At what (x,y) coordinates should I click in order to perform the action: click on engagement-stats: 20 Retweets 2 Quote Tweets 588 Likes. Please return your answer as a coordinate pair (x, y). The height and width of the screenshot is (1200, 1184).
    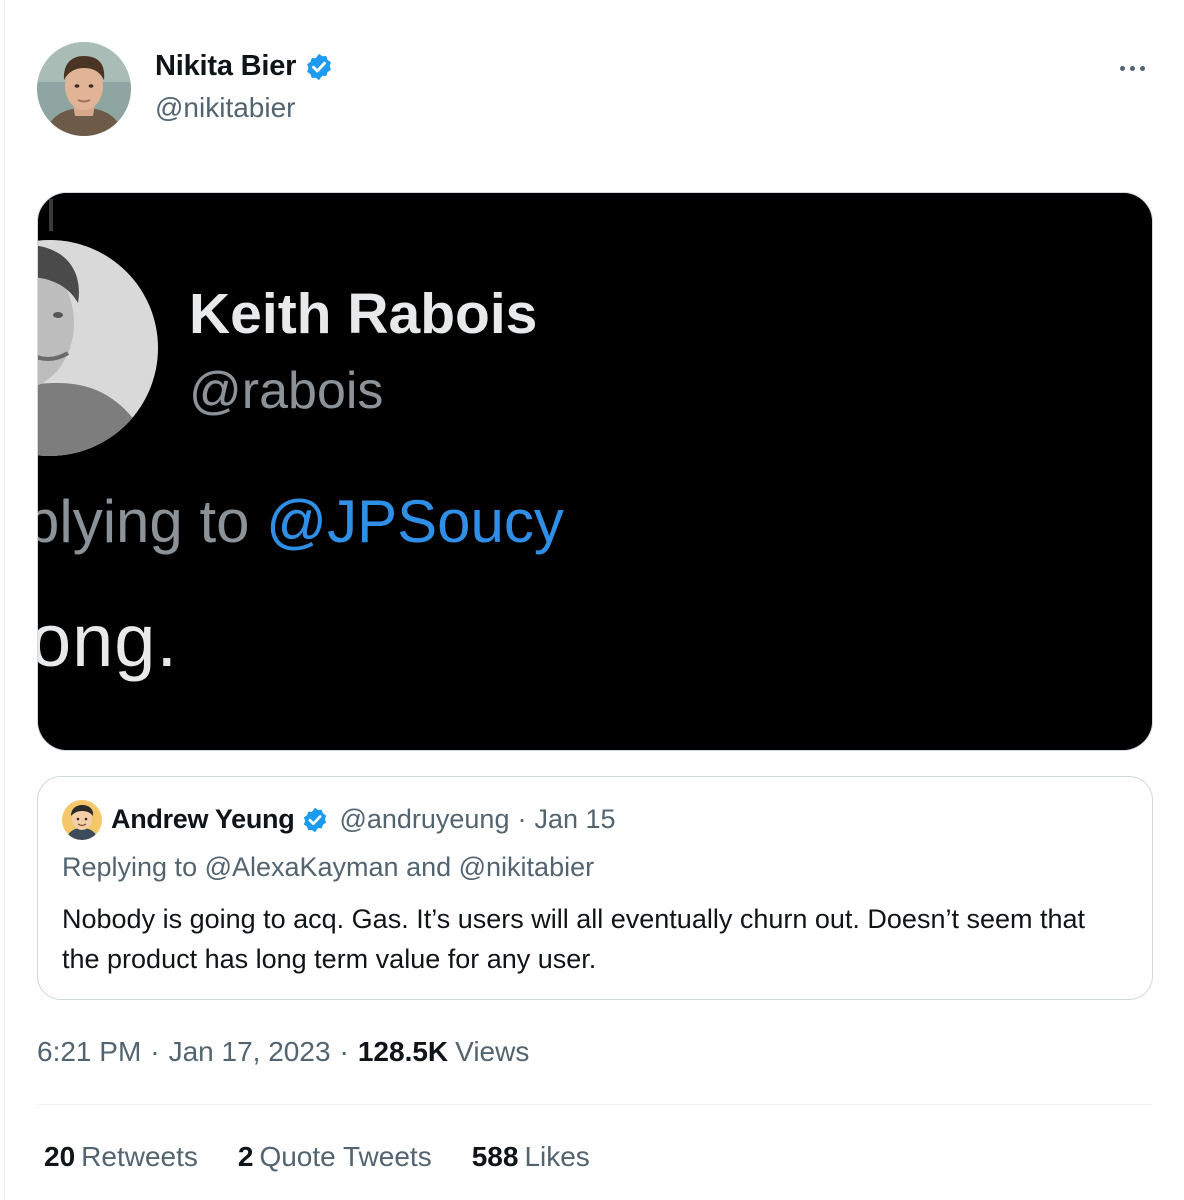
    Looking at the image, I should click on (337, 1157).